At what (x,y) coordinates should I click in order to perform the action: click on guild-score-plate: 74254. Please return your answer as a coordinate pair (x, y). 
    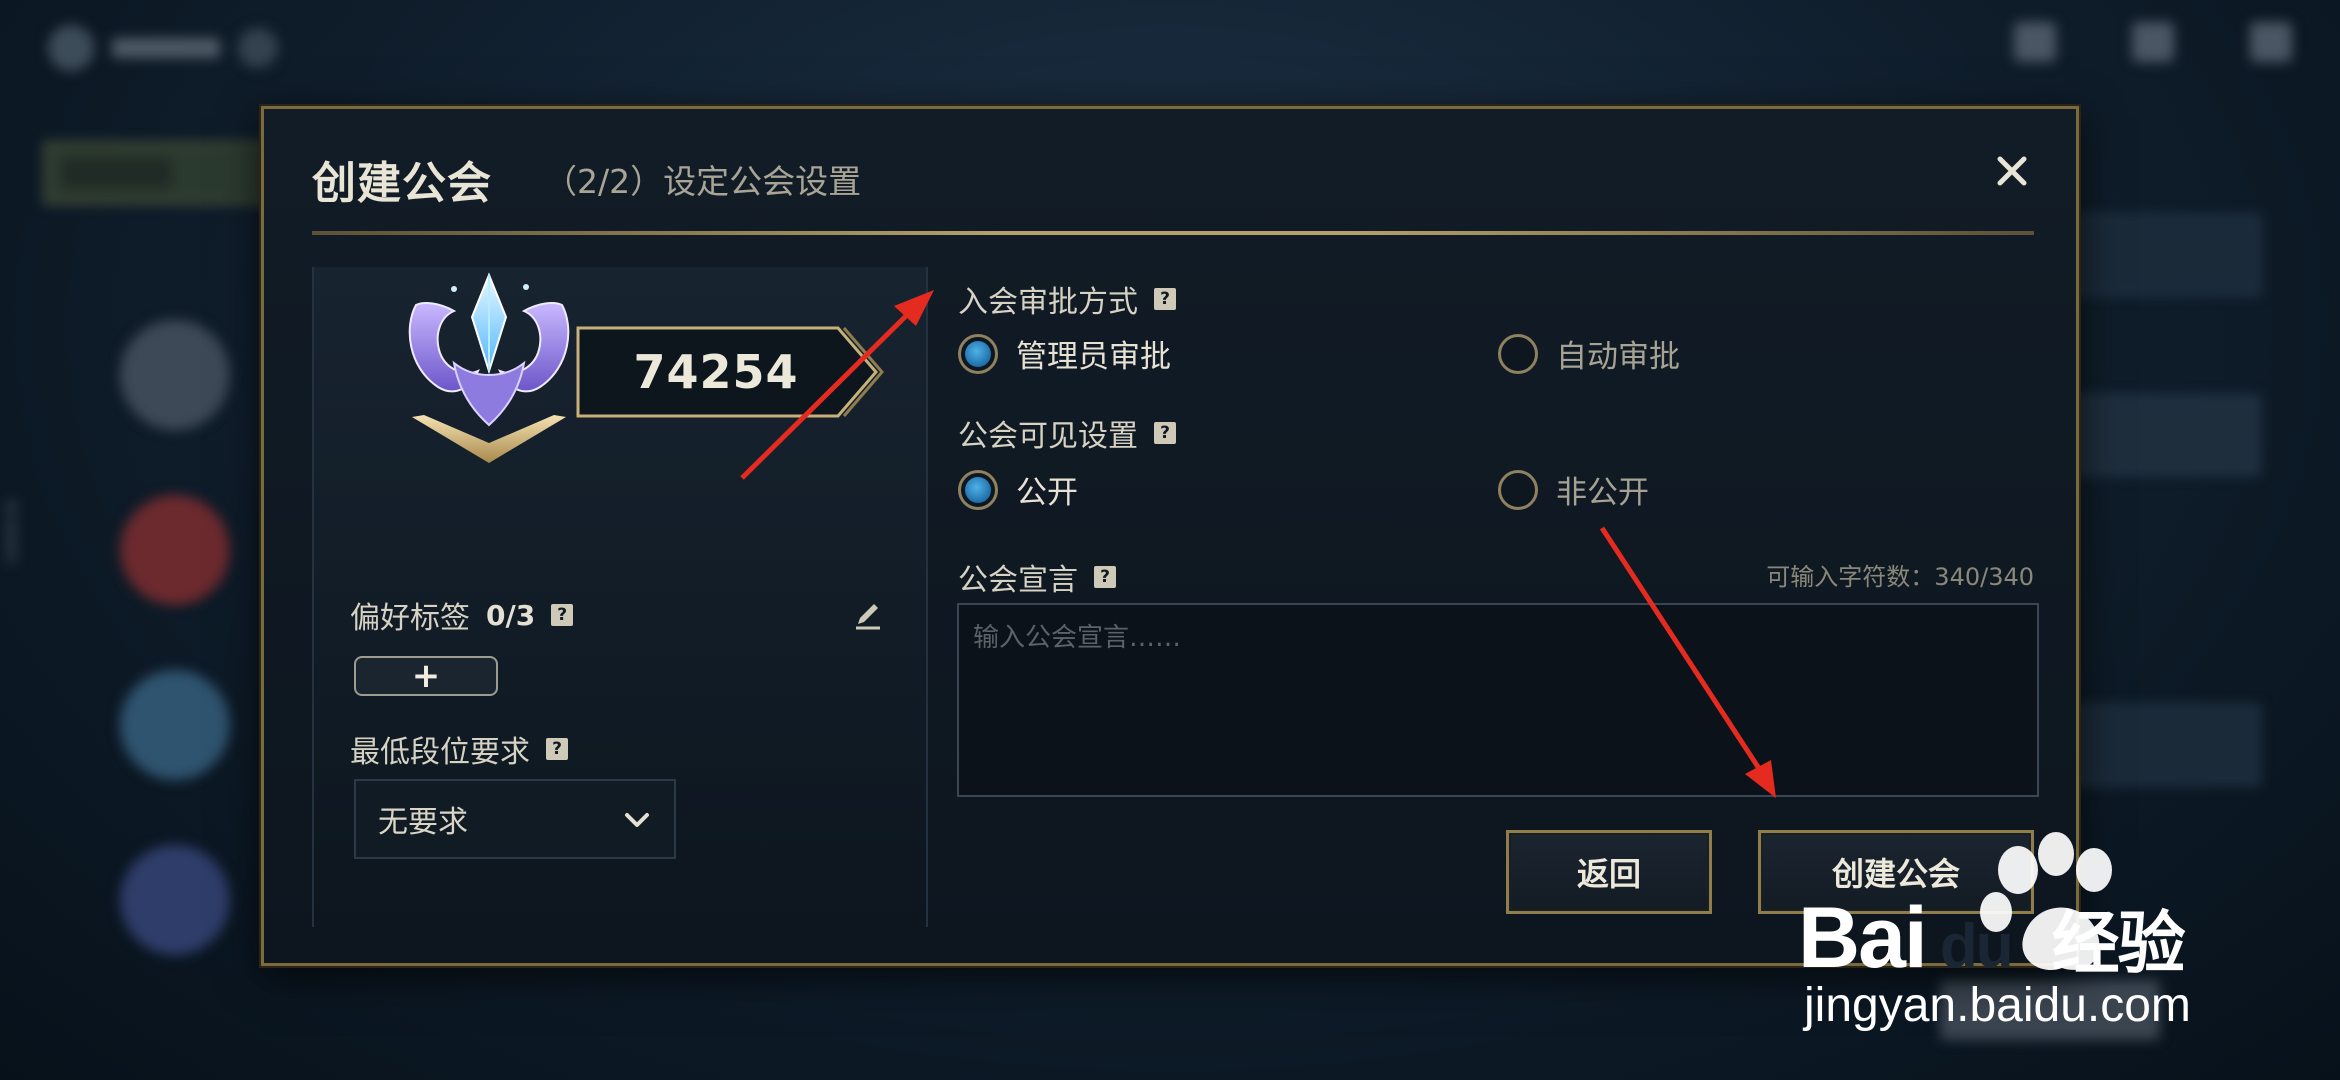
    Looking at the image, I should click on (736, 372).